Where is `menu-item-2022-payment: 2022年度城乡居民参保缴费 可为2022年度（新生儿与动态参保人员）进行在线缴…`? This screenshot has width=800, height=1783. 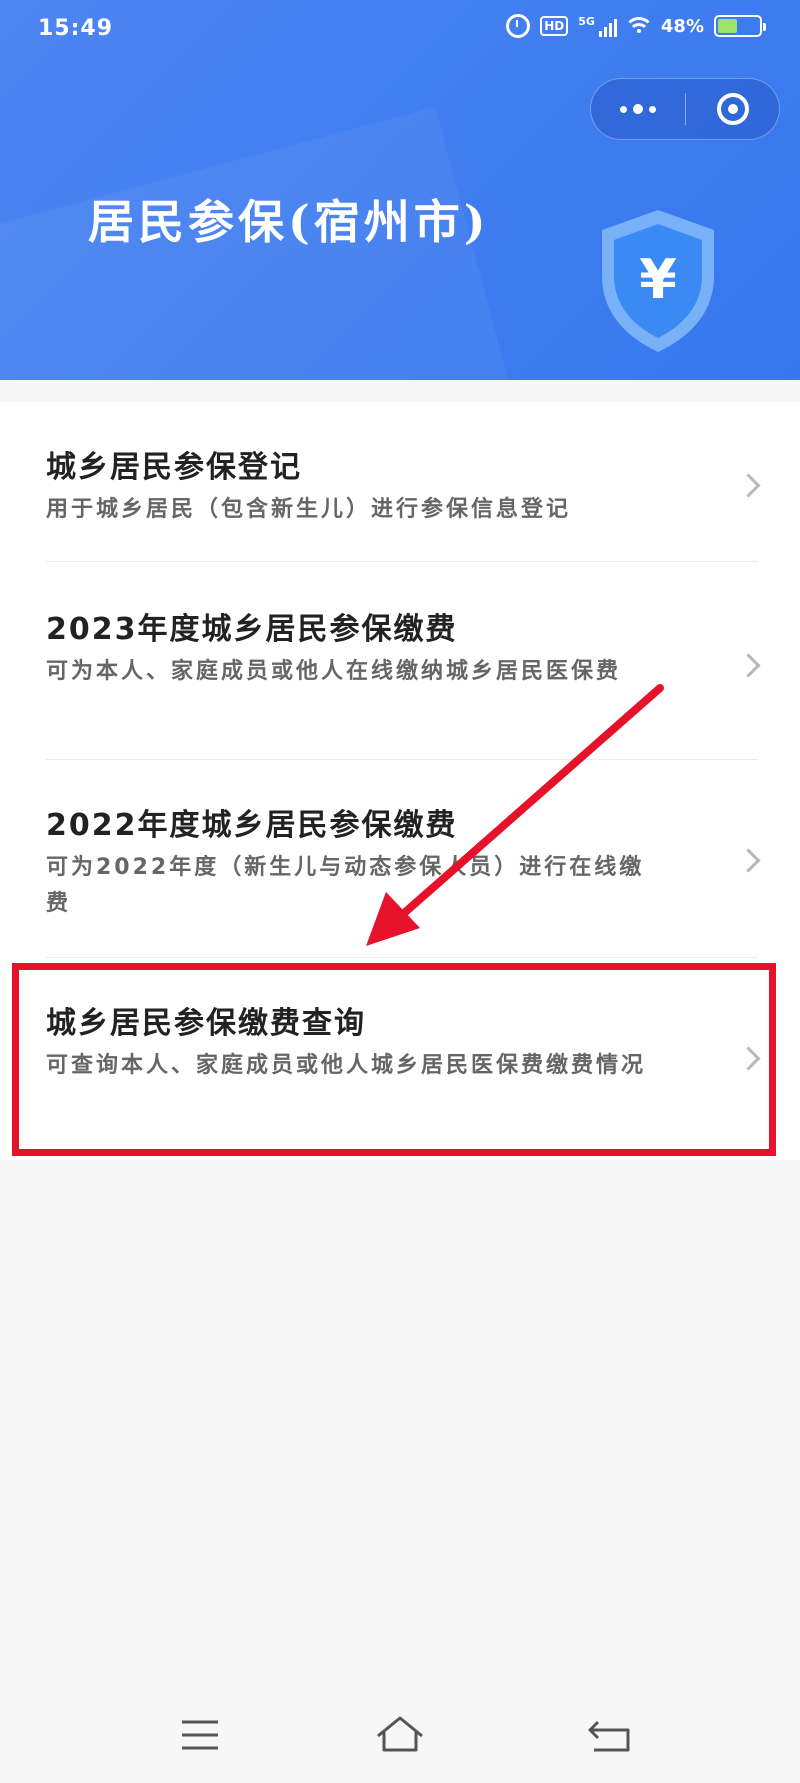
menu-item-2022-payment: 2022年度城乡居民参保缴费 可为2022年度（新生儿与动态参保人员）进行在线缴… is located at coordinates (400, 858).